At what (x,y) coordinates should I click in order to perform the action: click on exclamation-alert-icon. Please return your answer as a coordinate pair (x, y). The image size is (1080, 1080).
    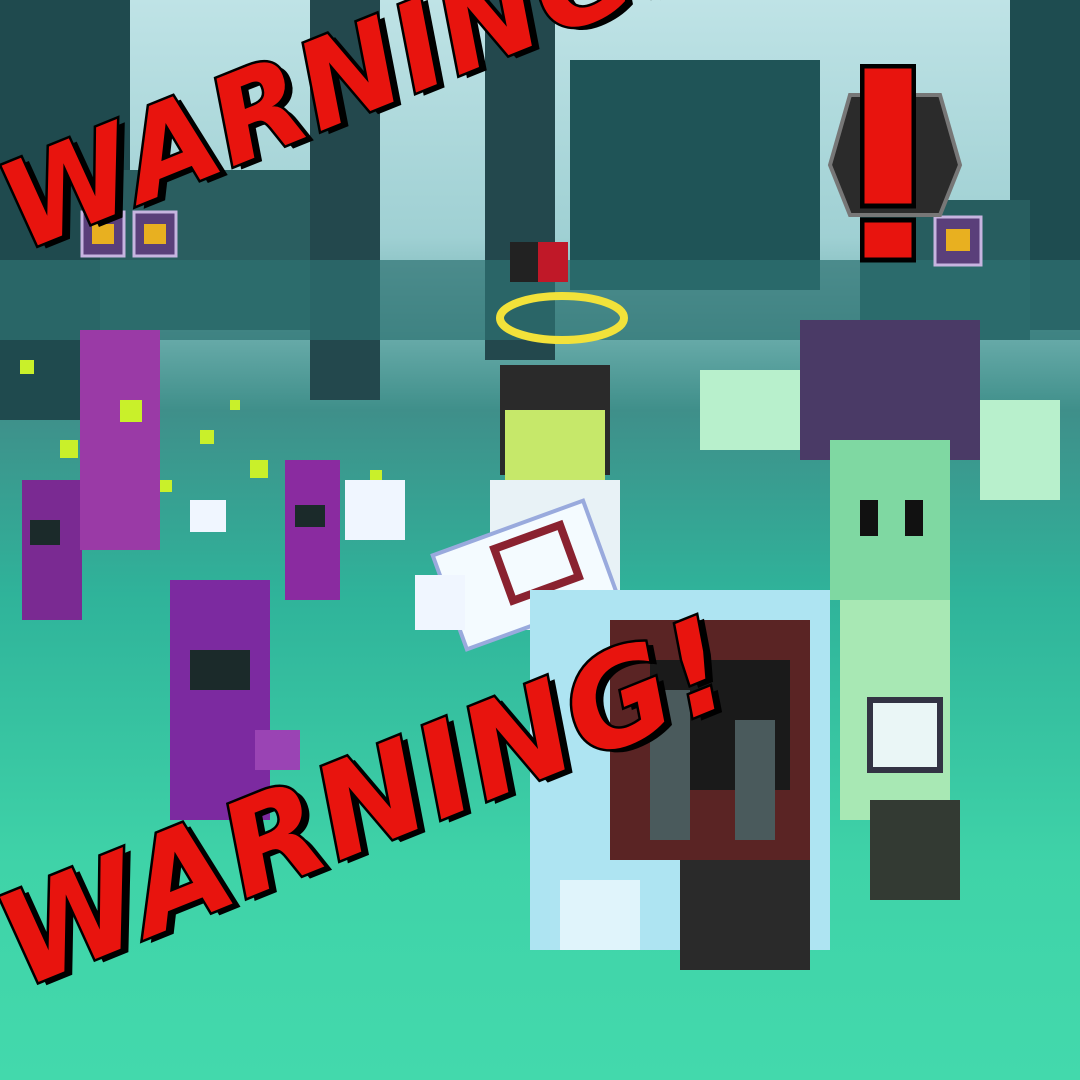
    Looking at the image, I should click on (888, 163).